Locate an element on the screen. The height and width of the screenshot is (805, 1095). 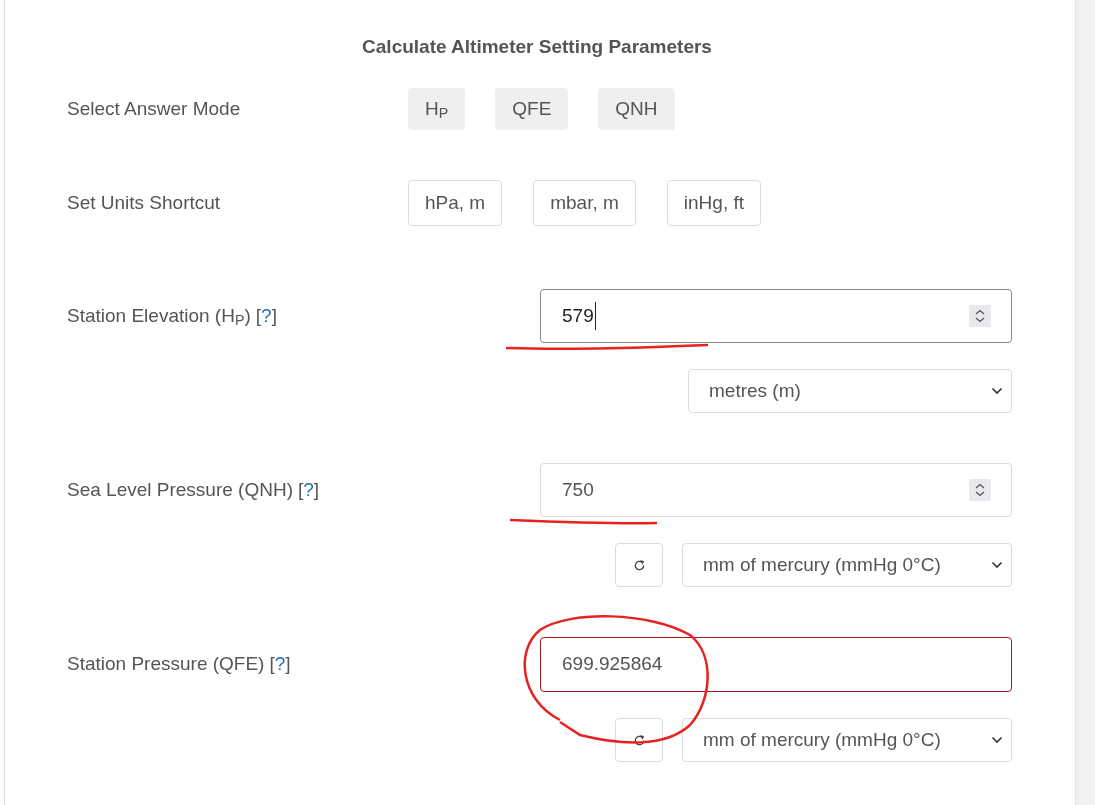
field-label: Station Elevation (H$_{P}$) is located at coordinates (159, 317).